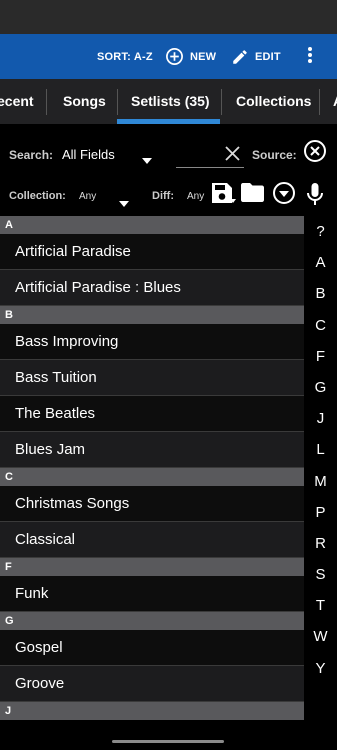 The width and height of the screenshot is (337, 750). I want to click on tab-selected-indicator, so click(168, 121).